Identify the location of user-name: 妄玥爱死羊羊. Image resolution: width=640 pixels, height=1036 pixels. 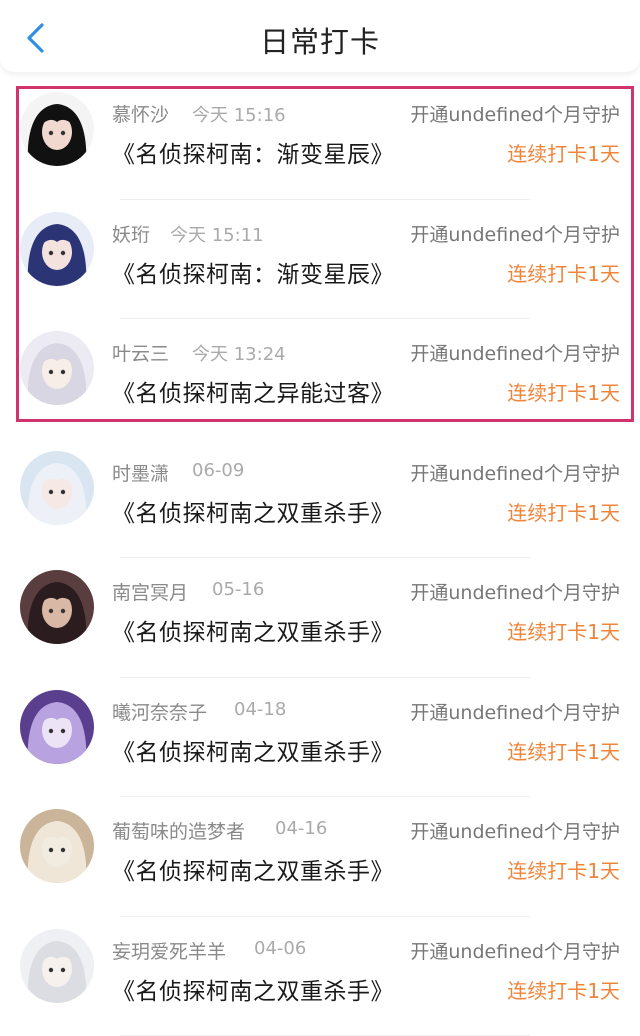
(169, 950).